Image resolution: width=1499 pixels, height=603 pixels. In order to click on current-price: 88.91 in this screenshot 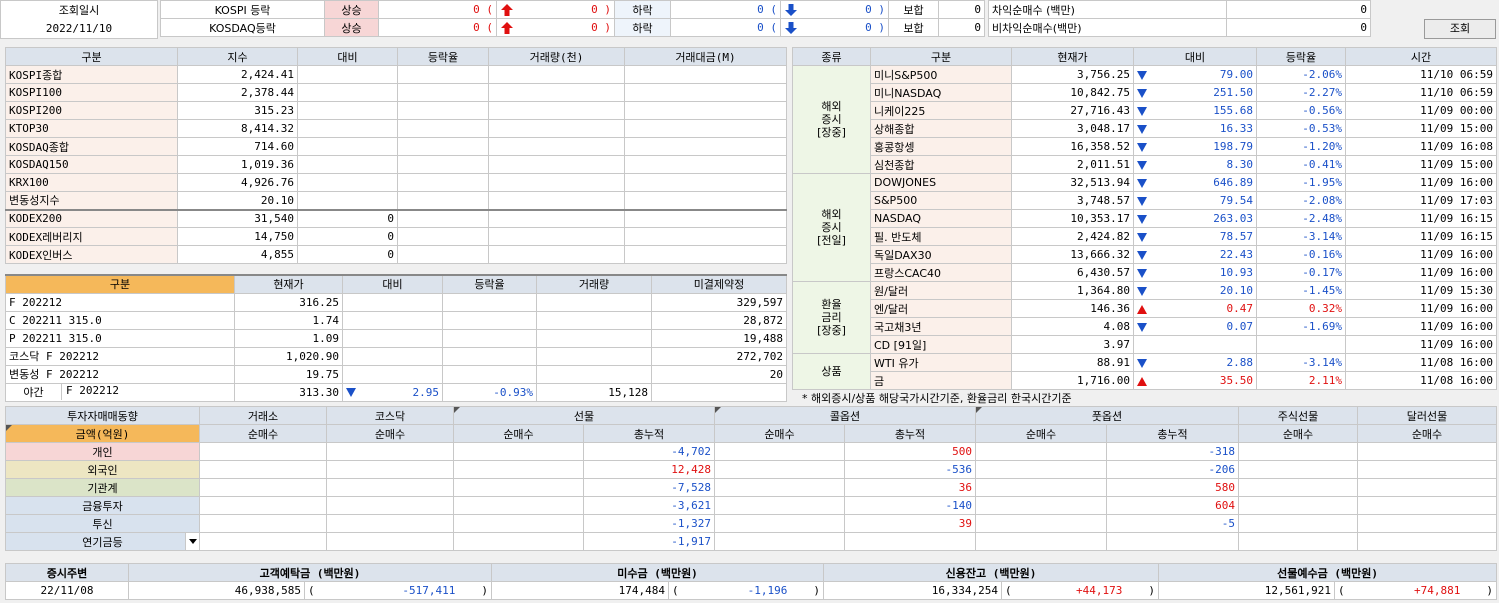, I will do `click(1072, 362)`.